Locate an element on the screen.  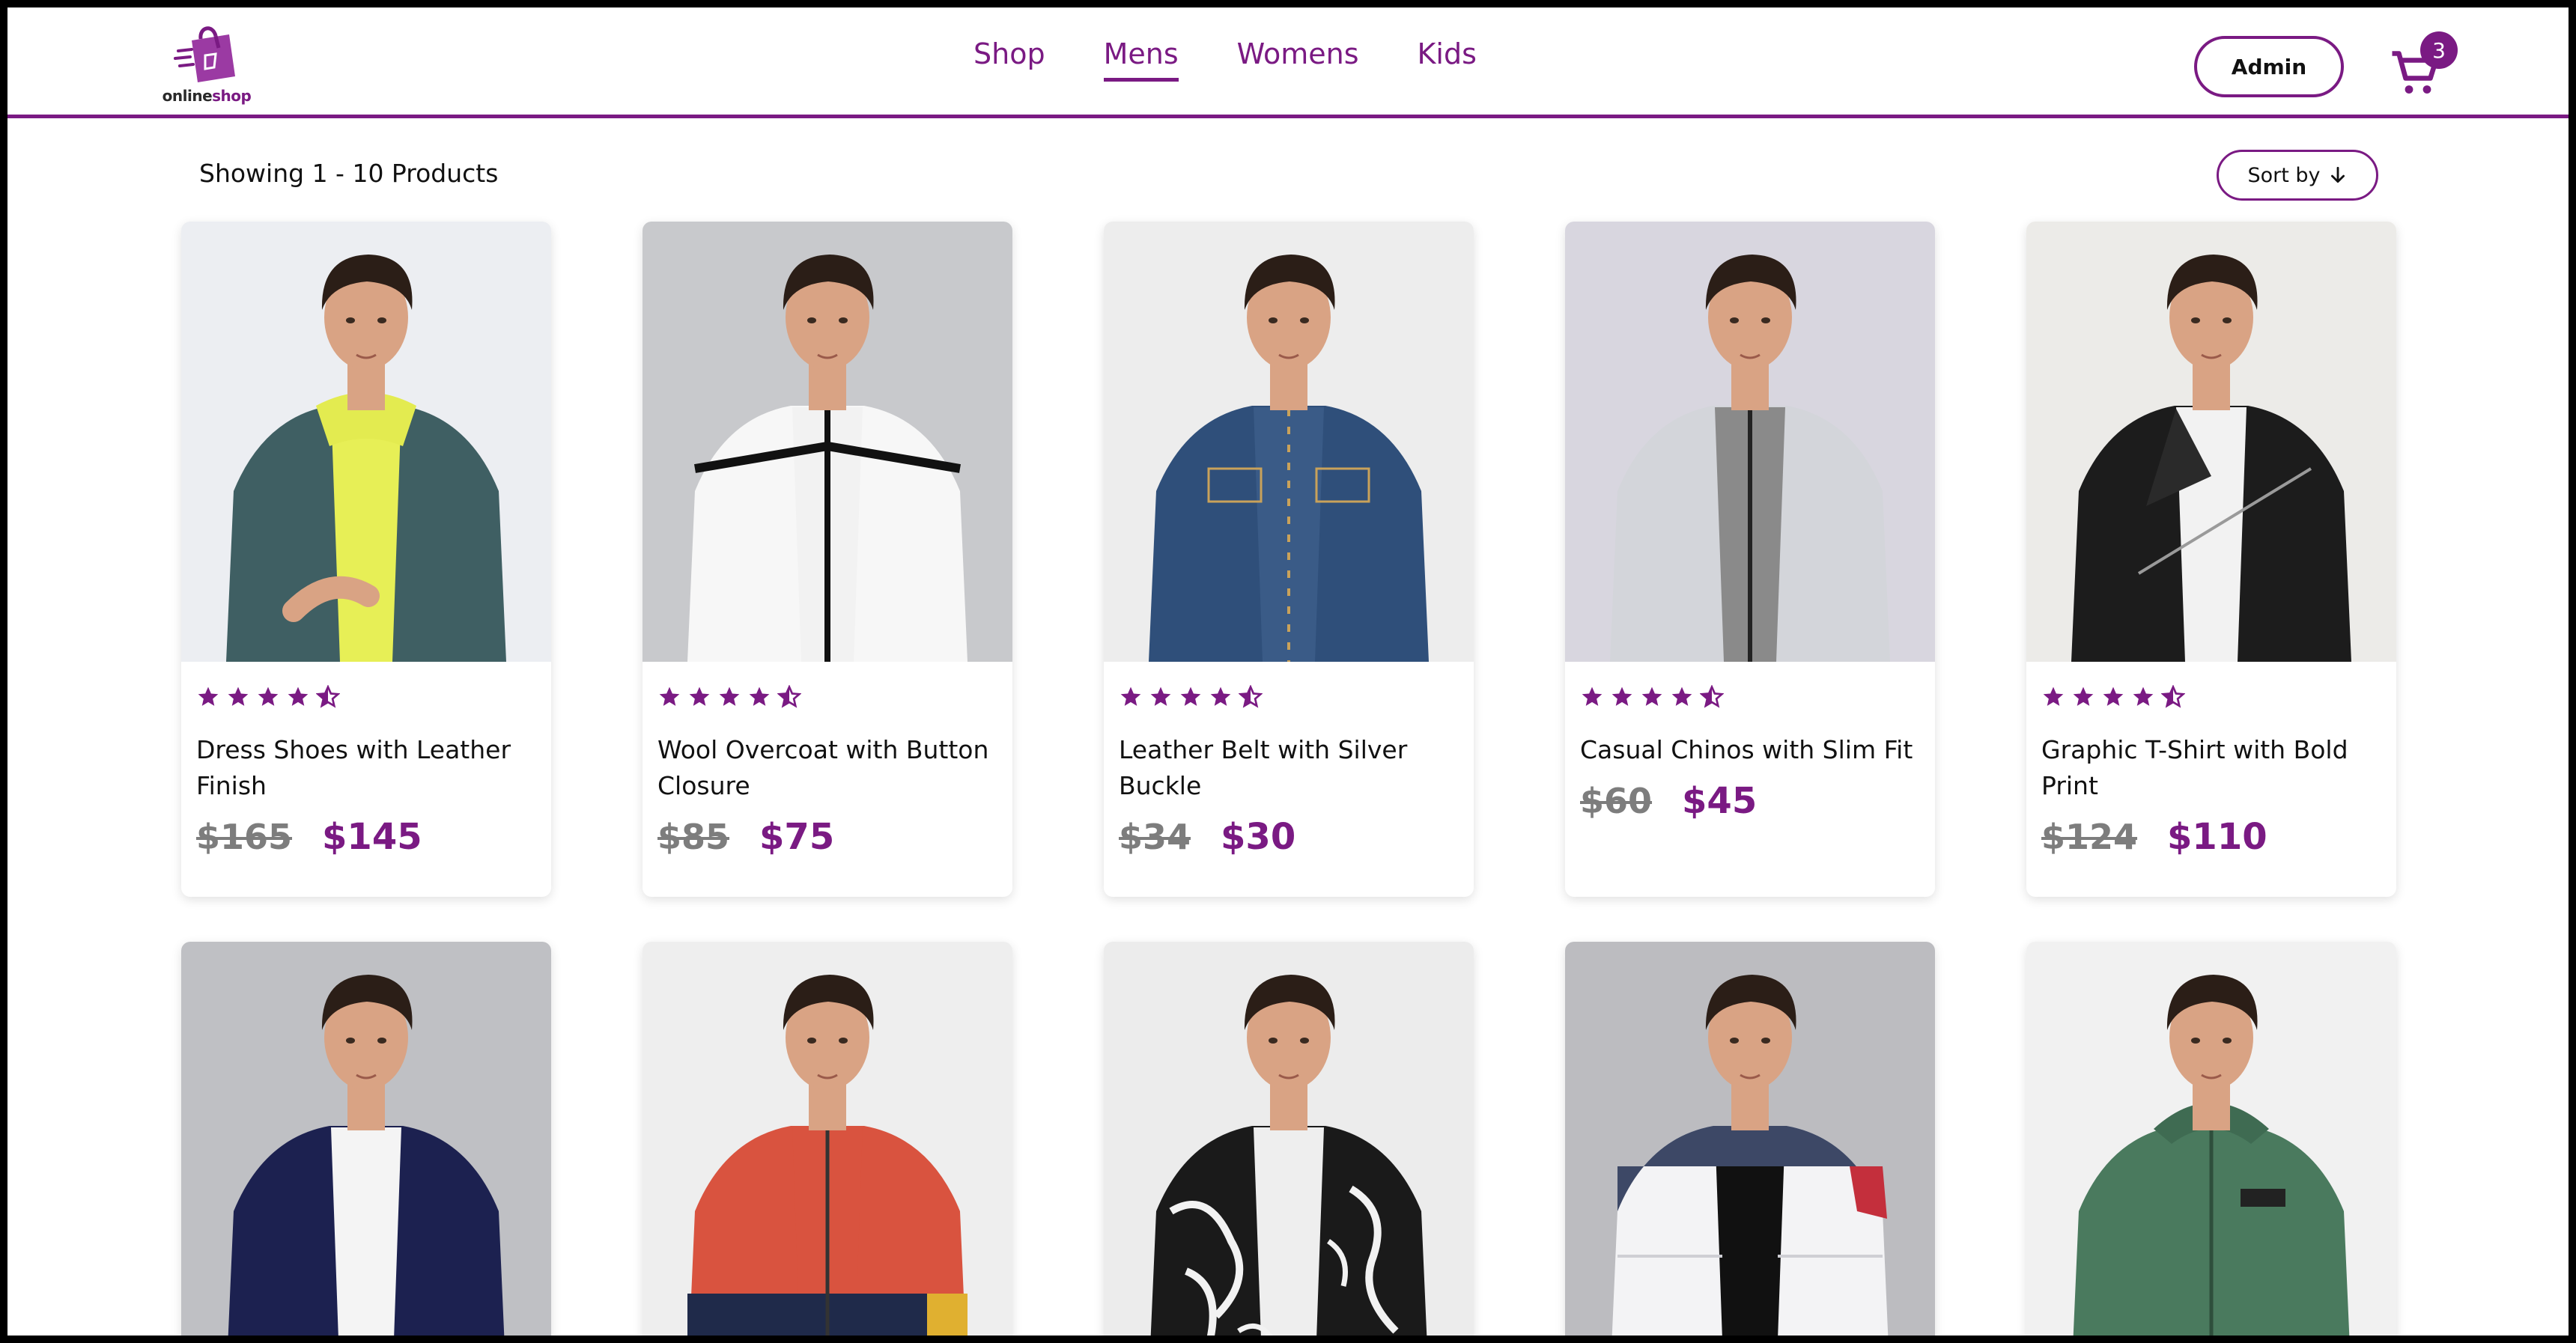
price-row: $34 $30 is located at coordinates (1289, 837).